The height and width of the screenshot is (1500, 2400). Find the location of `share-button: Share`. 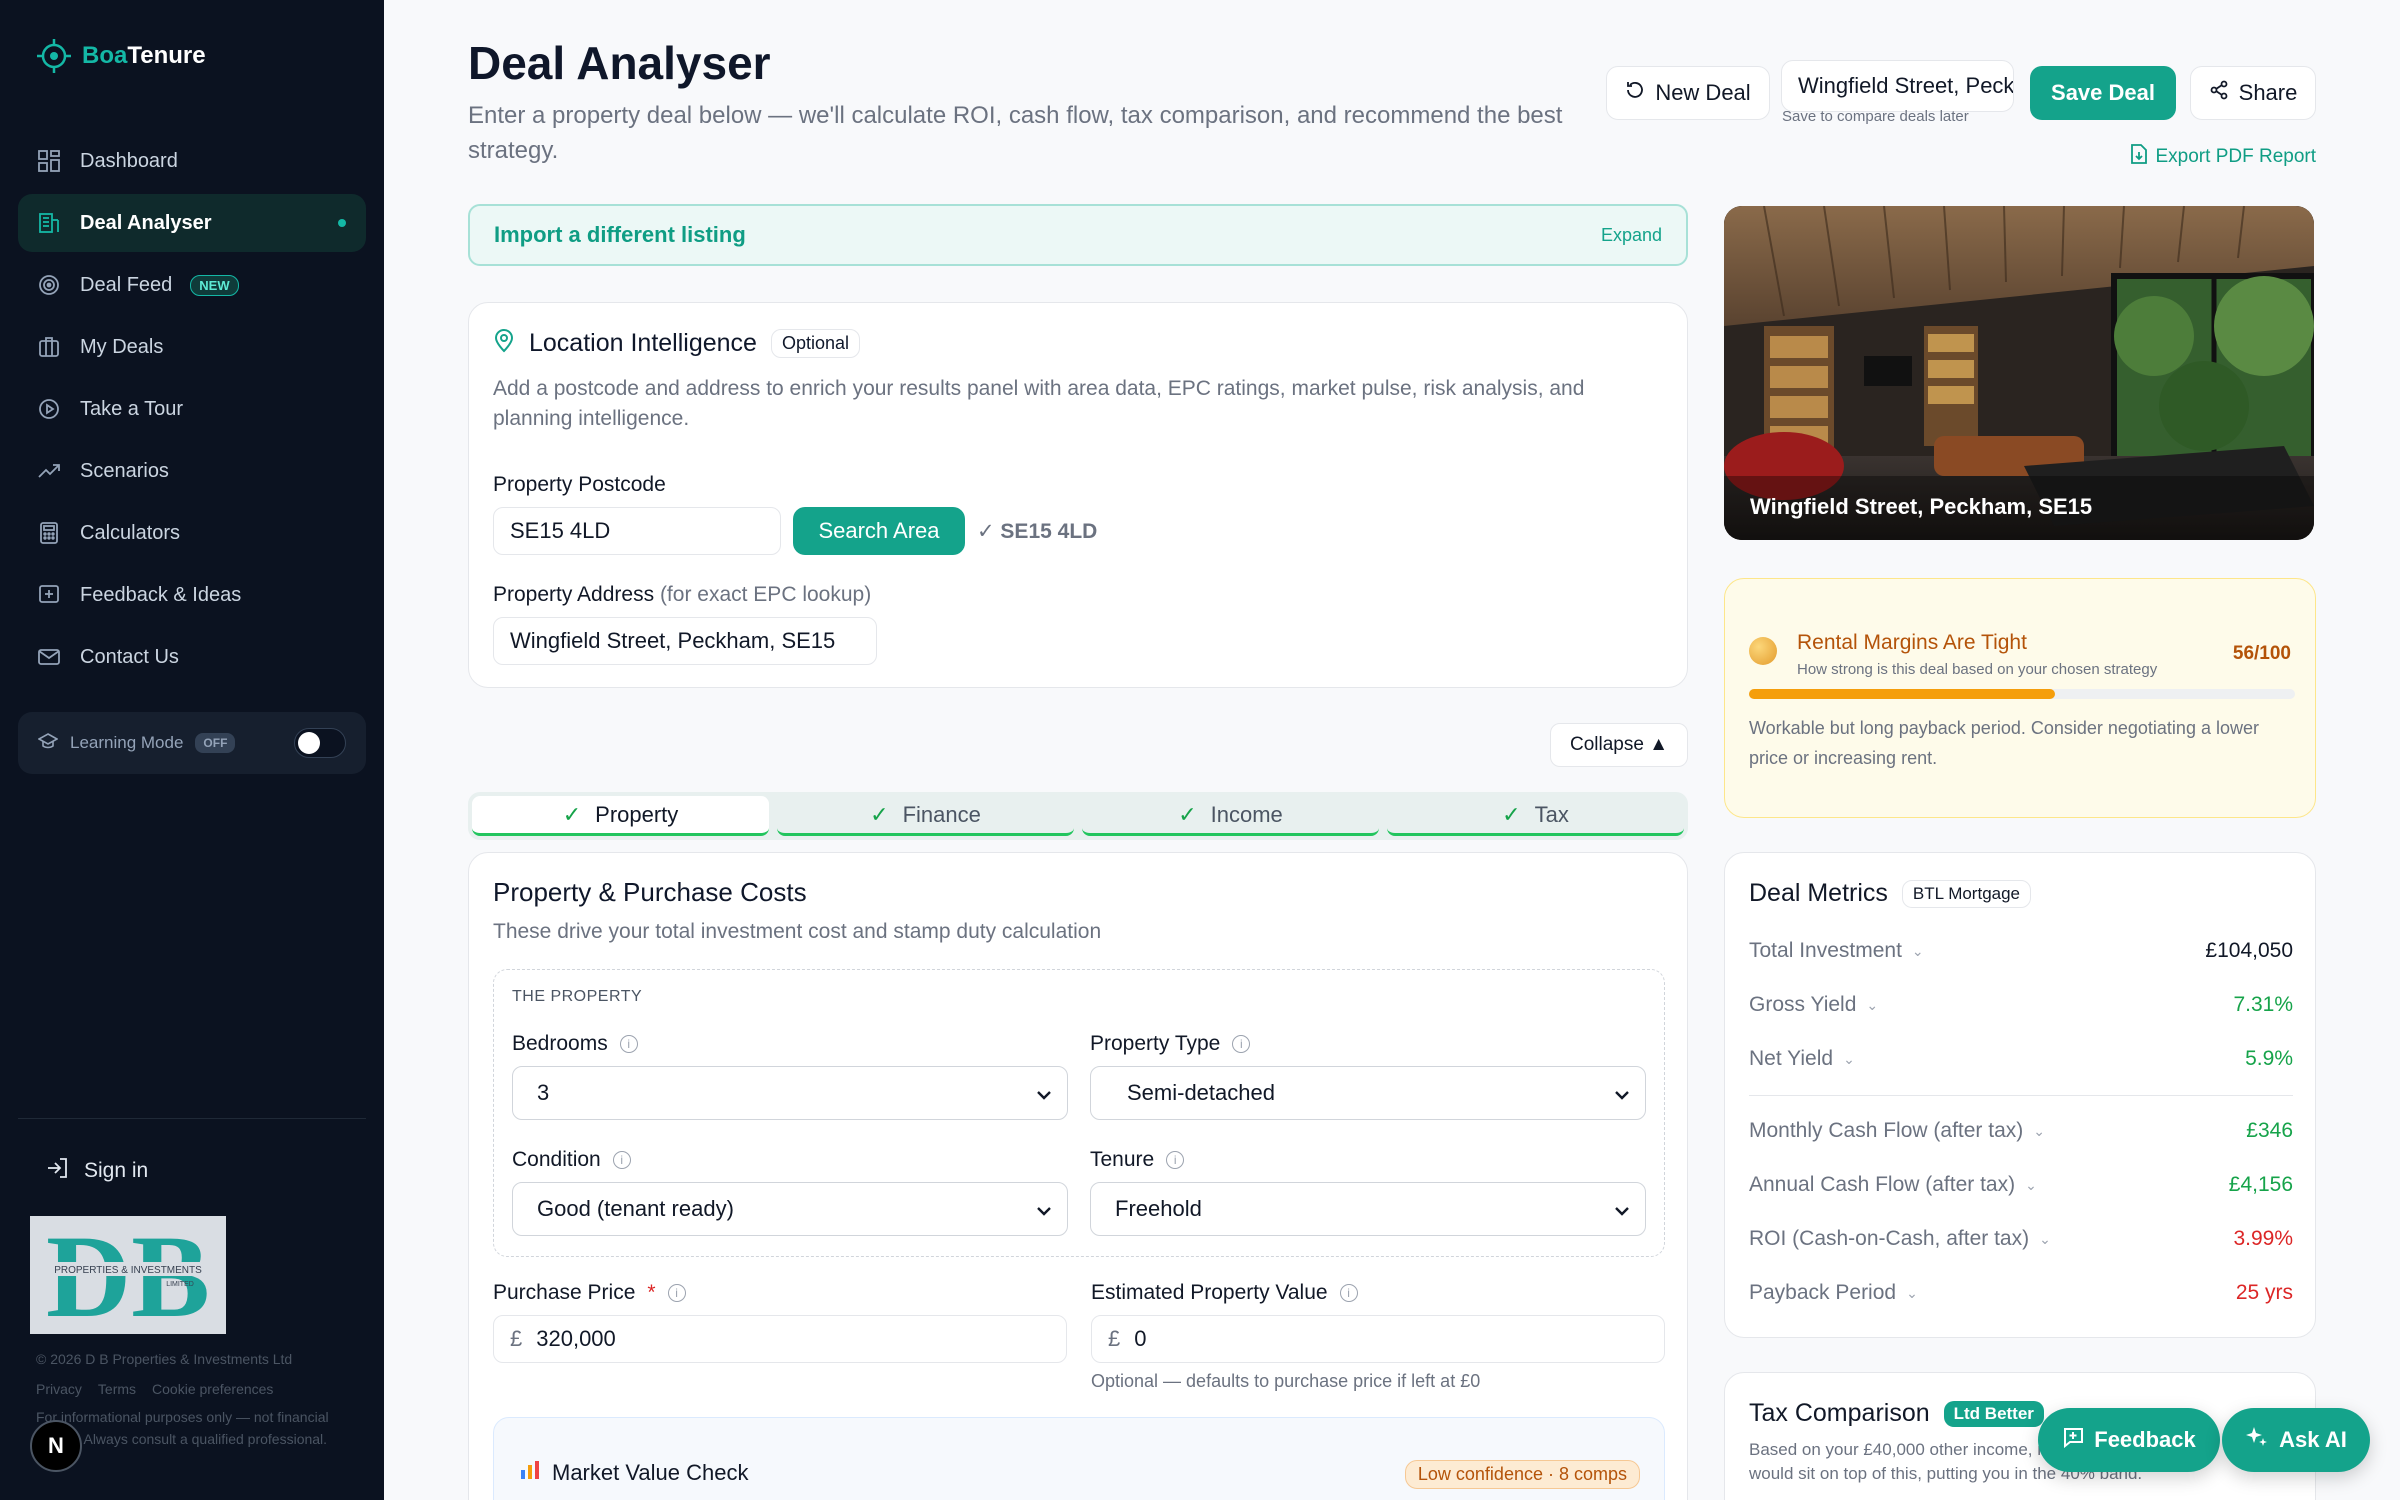

share-button: Share is located at coordinates (2253, 93).